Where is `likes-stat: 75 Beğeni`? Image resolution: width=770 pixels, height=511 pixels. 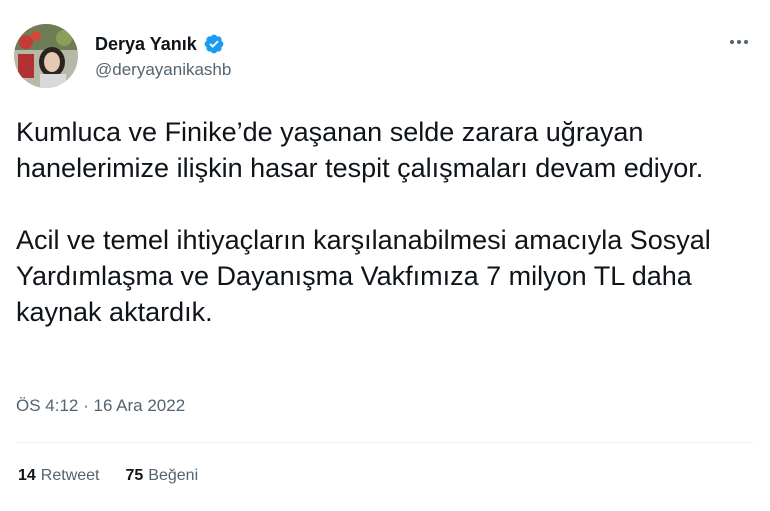 likes-stat: 75 Beğeni is located at coordinates (162, 476).